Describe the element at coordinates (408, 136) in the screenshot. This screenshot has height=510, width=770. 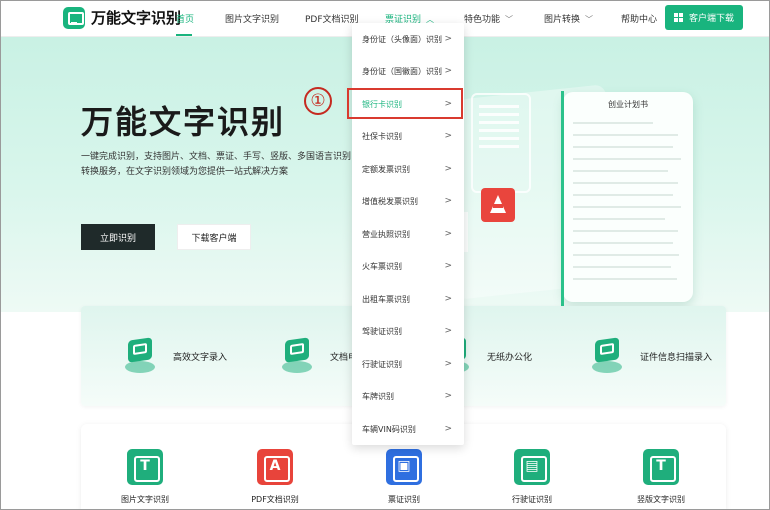
I see `menu-item-social-security-card: 社保卡识别 >` at that location.